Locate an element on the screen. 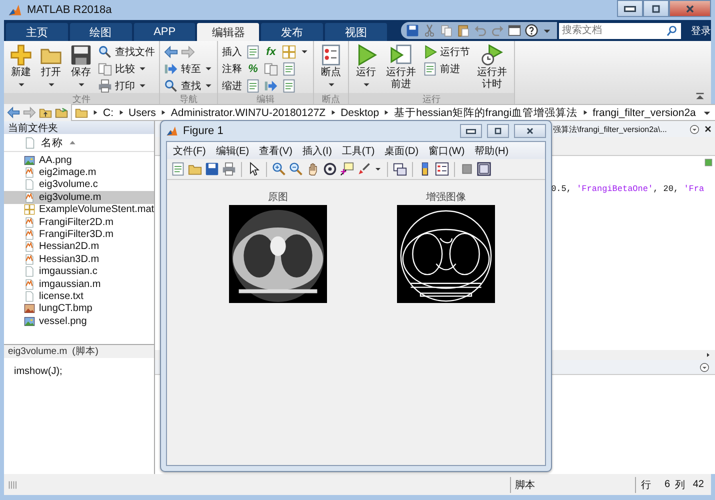 The width and height of the screenshot is (715, 500). resize-grip-icon is located at coordinates (13, 484).